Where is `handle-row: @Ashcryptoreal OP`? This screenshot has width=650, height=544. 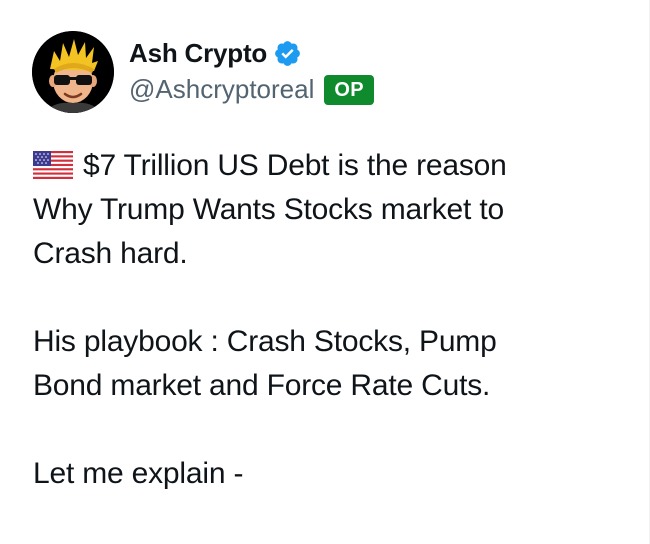
handle-row: @Ashcryptoreal OP is located at coordinates (251, 89).